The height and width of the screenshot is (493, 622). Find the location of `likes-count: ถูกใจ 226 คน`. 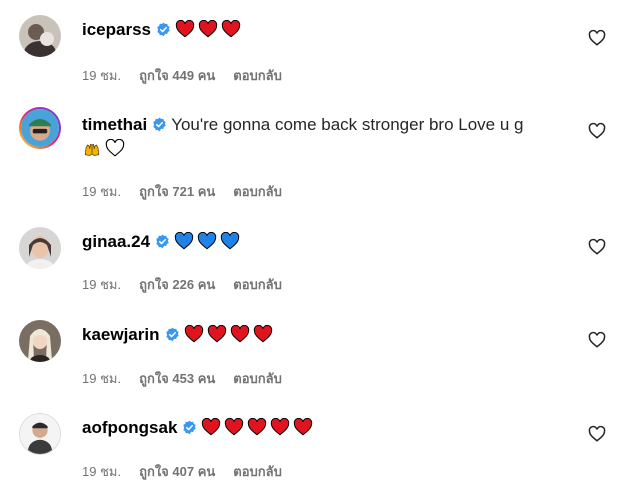

likes-count: ถูกใจ 226 คน is located at coordinates (177, 284).